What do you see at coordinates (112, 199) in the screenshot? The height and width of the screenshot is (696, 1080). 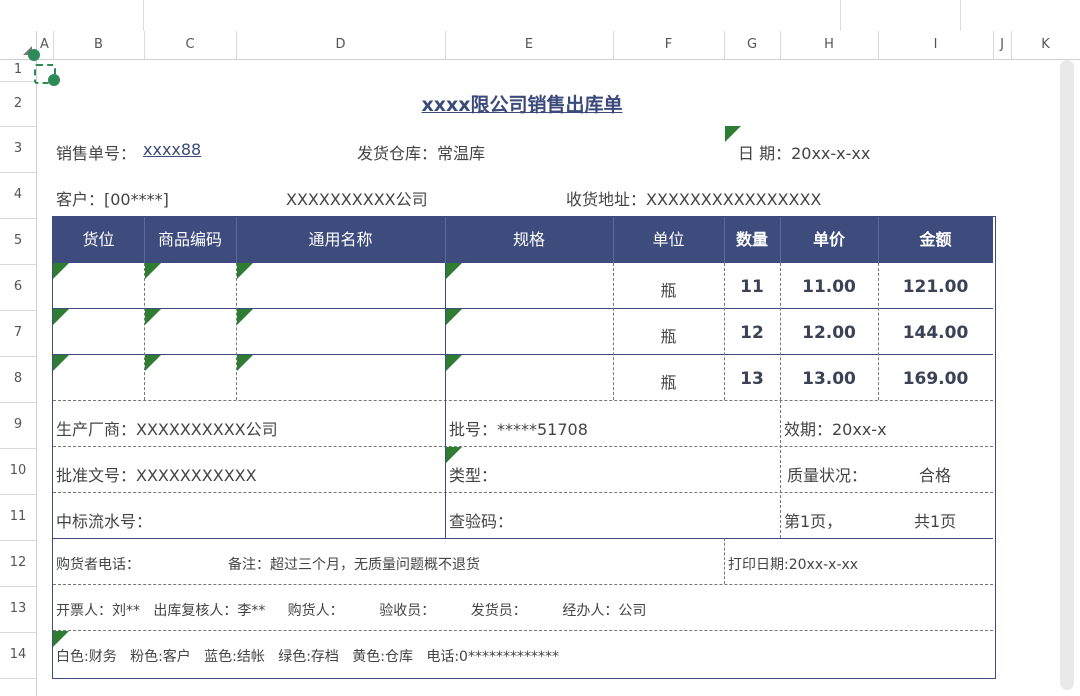 I see `customer-info: 客户：[00****]` at bounding box center [112, 199].